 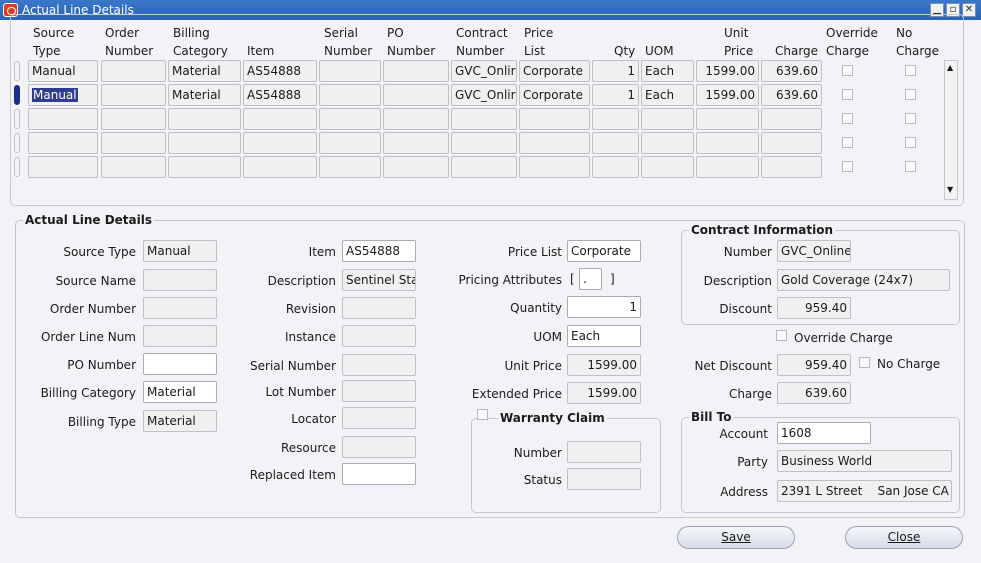 What do you see at coordinates (379, 391) in the screenshot?
I see `lot-number-field` at bounding box center [379, 391].